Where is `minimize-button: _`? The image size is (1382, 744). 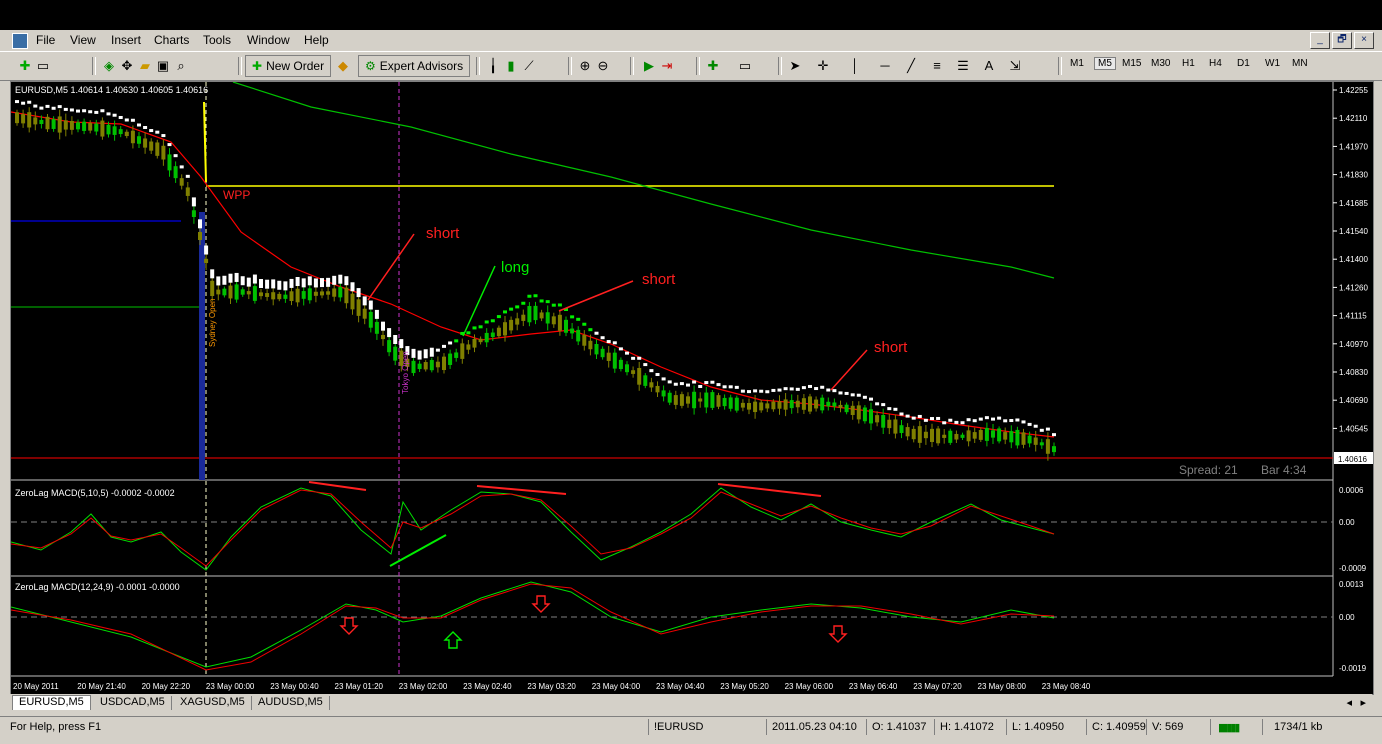 minimize-button: _ is located at coordinates (1320, 40).